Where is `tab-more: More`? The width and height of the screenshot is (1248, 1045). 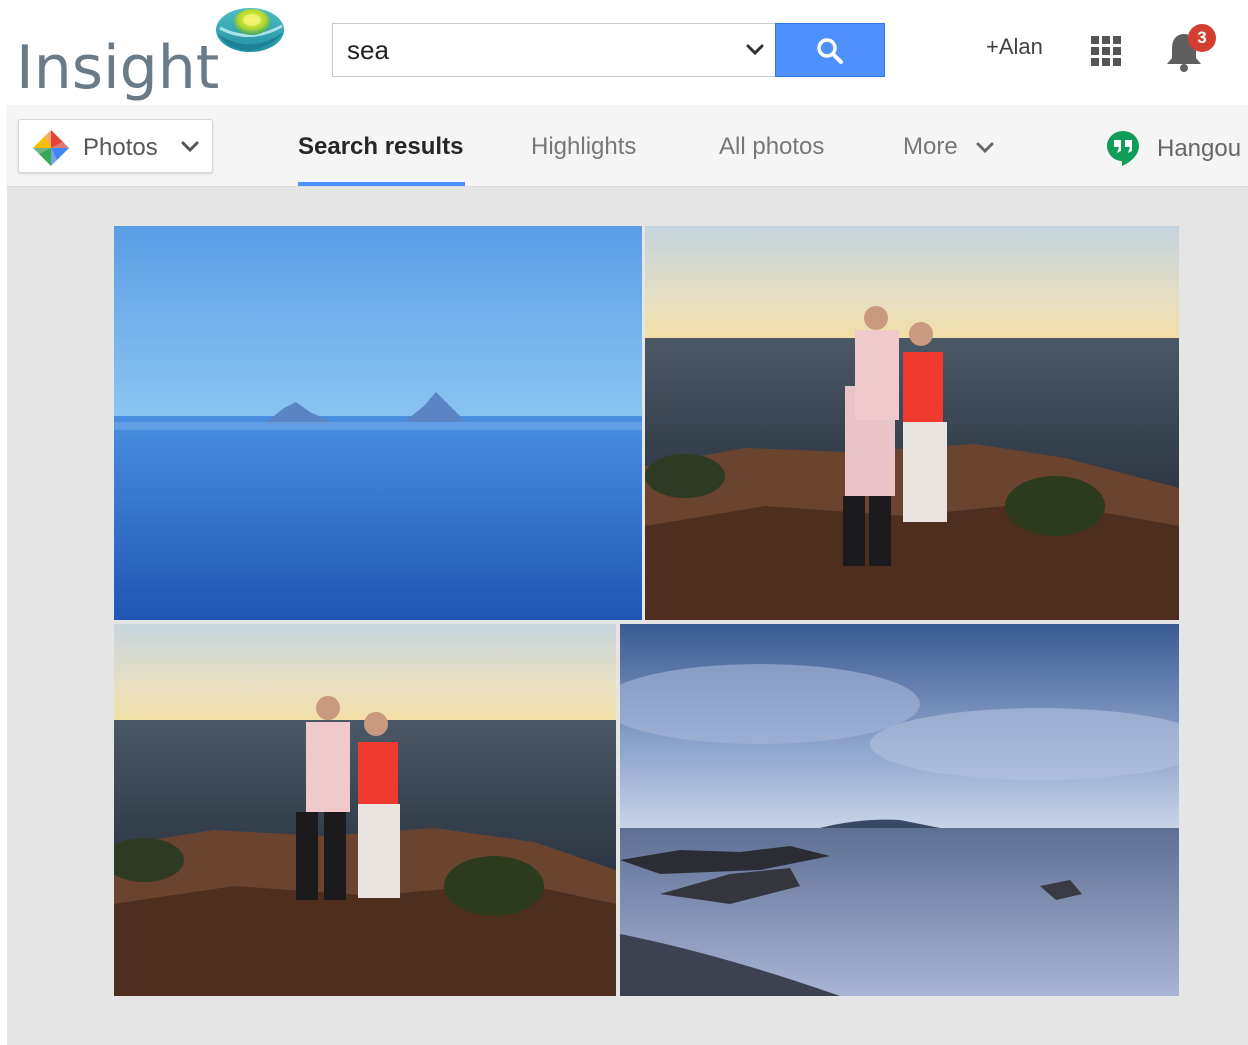 tab-more: More is located at coordinates (930, 147).